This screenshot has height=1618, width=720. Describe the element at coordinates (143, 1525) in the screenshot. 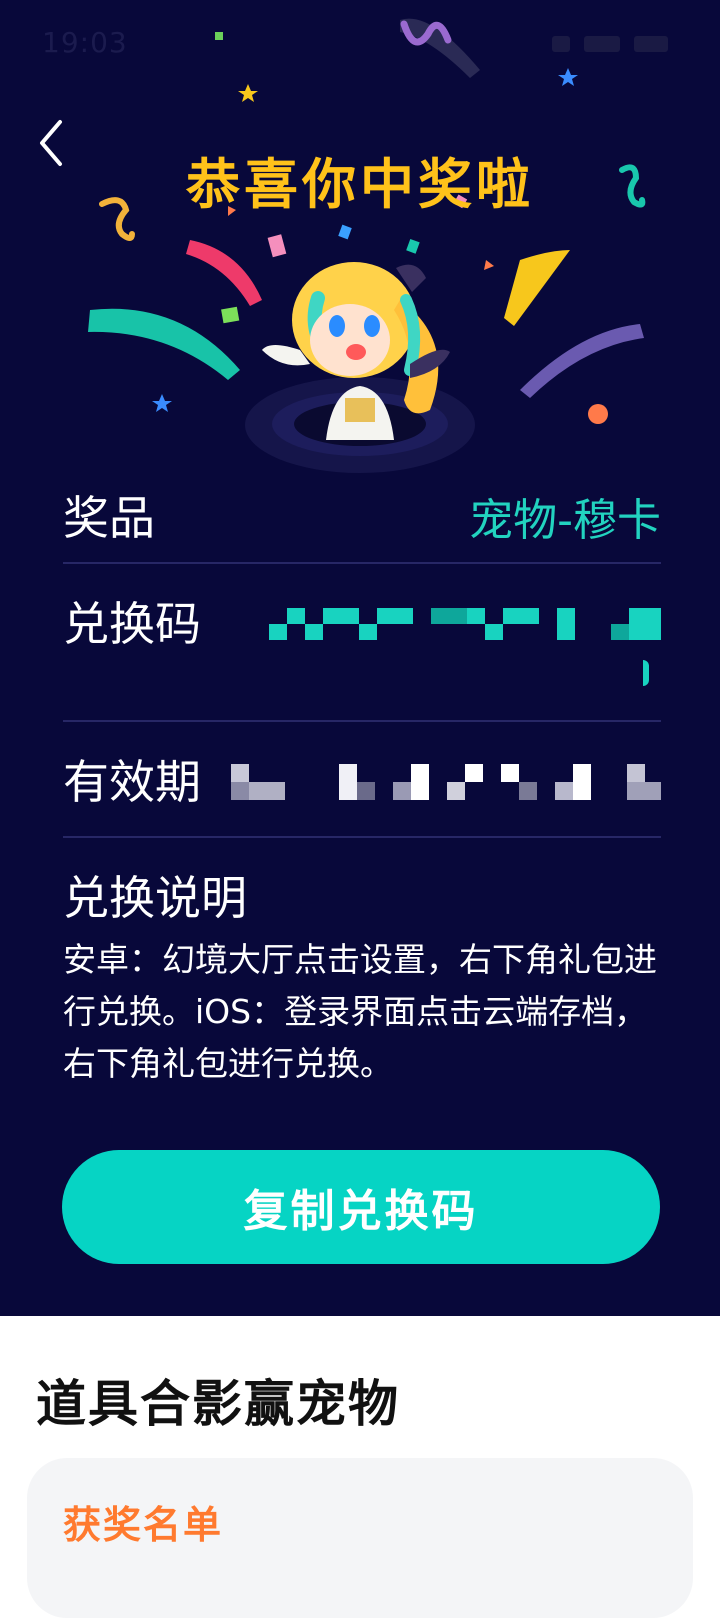

I see `winners-title: 获奖名单` at that location.